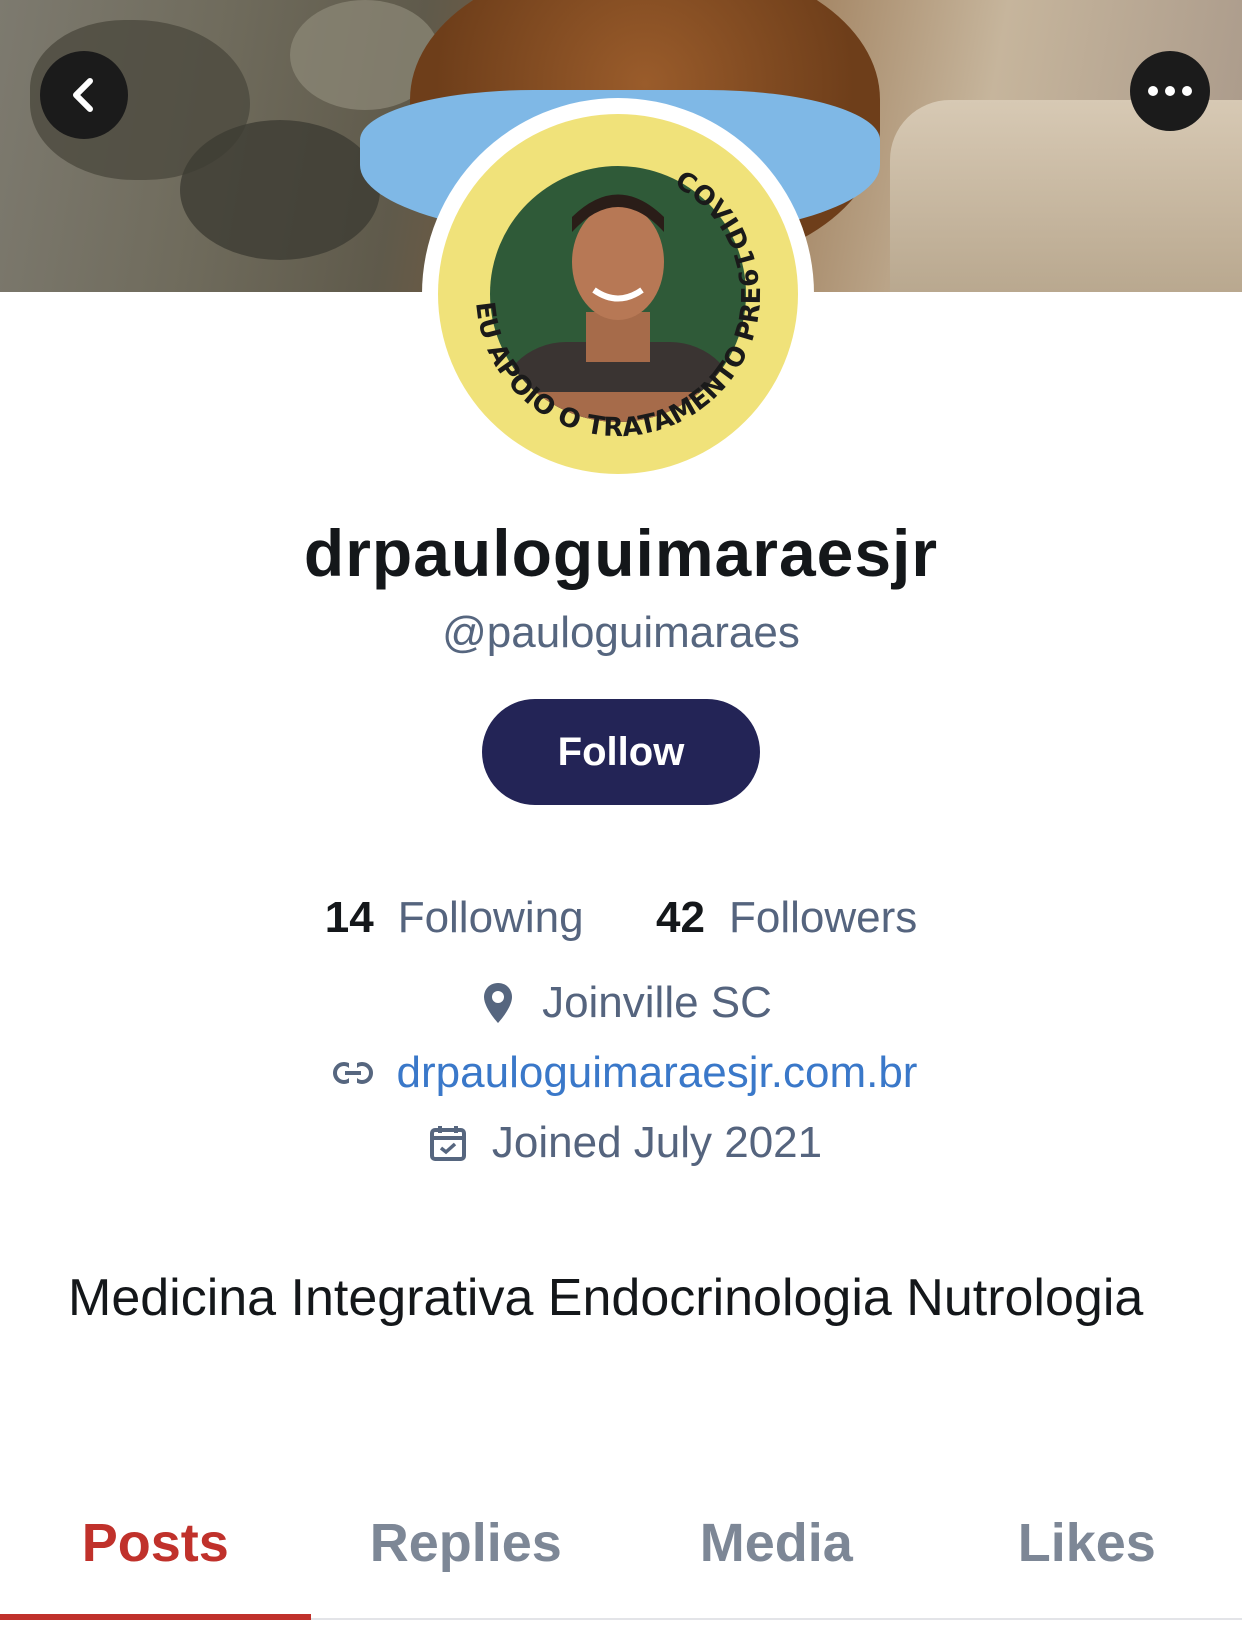  I want to click on website-row: drpauloguimaraesjr.com.br, so click(621, 1073).